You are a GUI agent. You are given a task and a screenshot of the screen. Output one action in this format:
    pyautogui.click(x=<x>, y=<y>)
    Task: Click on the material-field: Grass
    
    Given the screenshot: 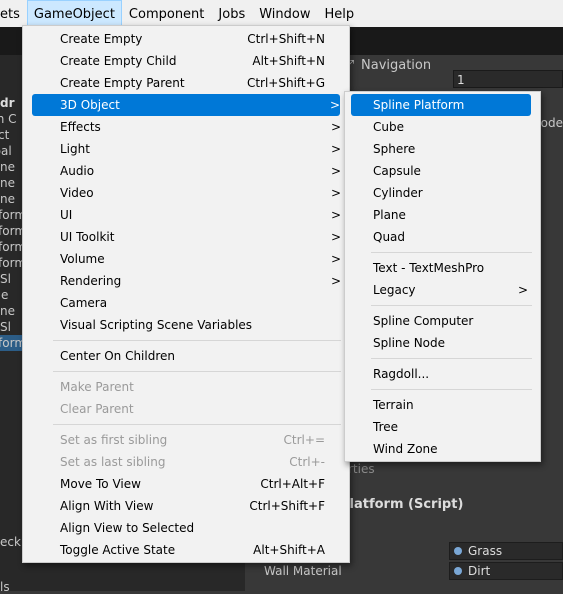 What is the action you would take?
    pyautogui.click(x=506, y=551)
    